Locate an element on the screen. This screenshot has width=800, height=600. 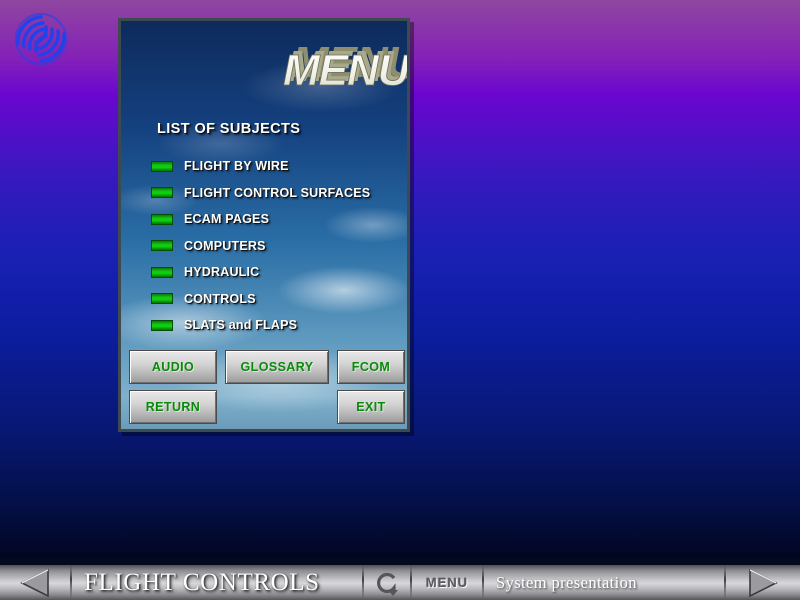
audio-button: AUDIO is located at coordinates (173, 367).